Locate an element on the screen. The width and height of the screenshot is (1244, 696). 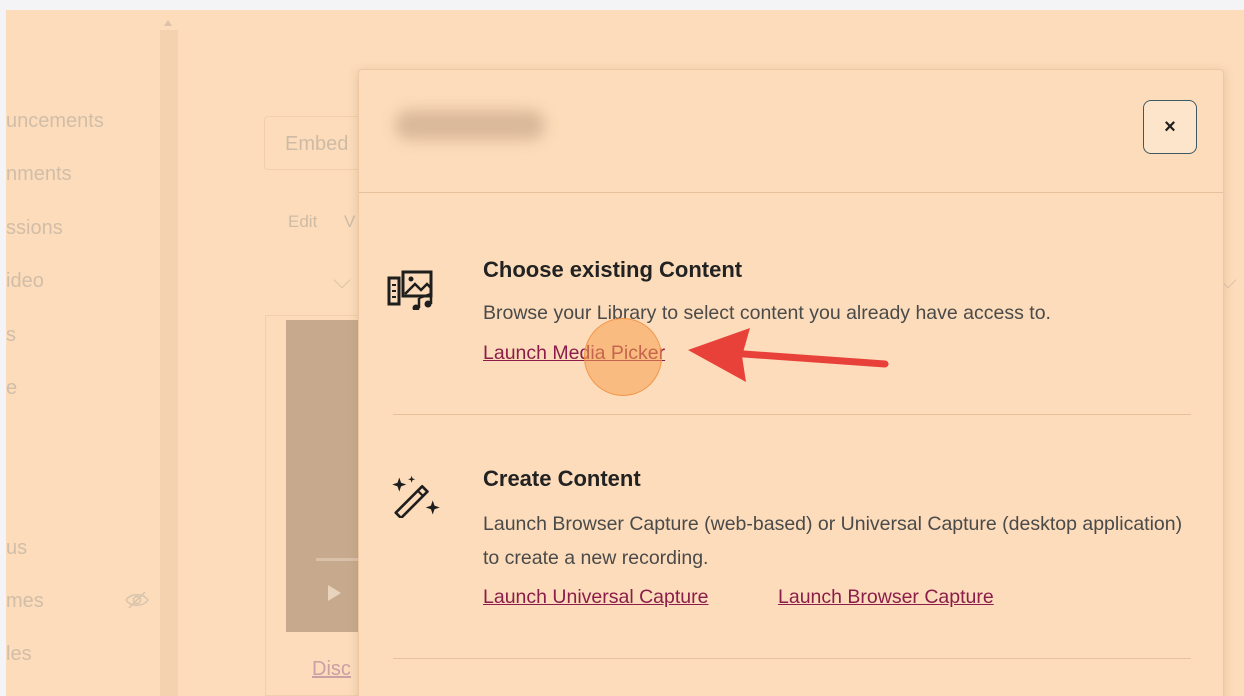
sidebar-item-assignments: nments is located at coordinates (39, 174).